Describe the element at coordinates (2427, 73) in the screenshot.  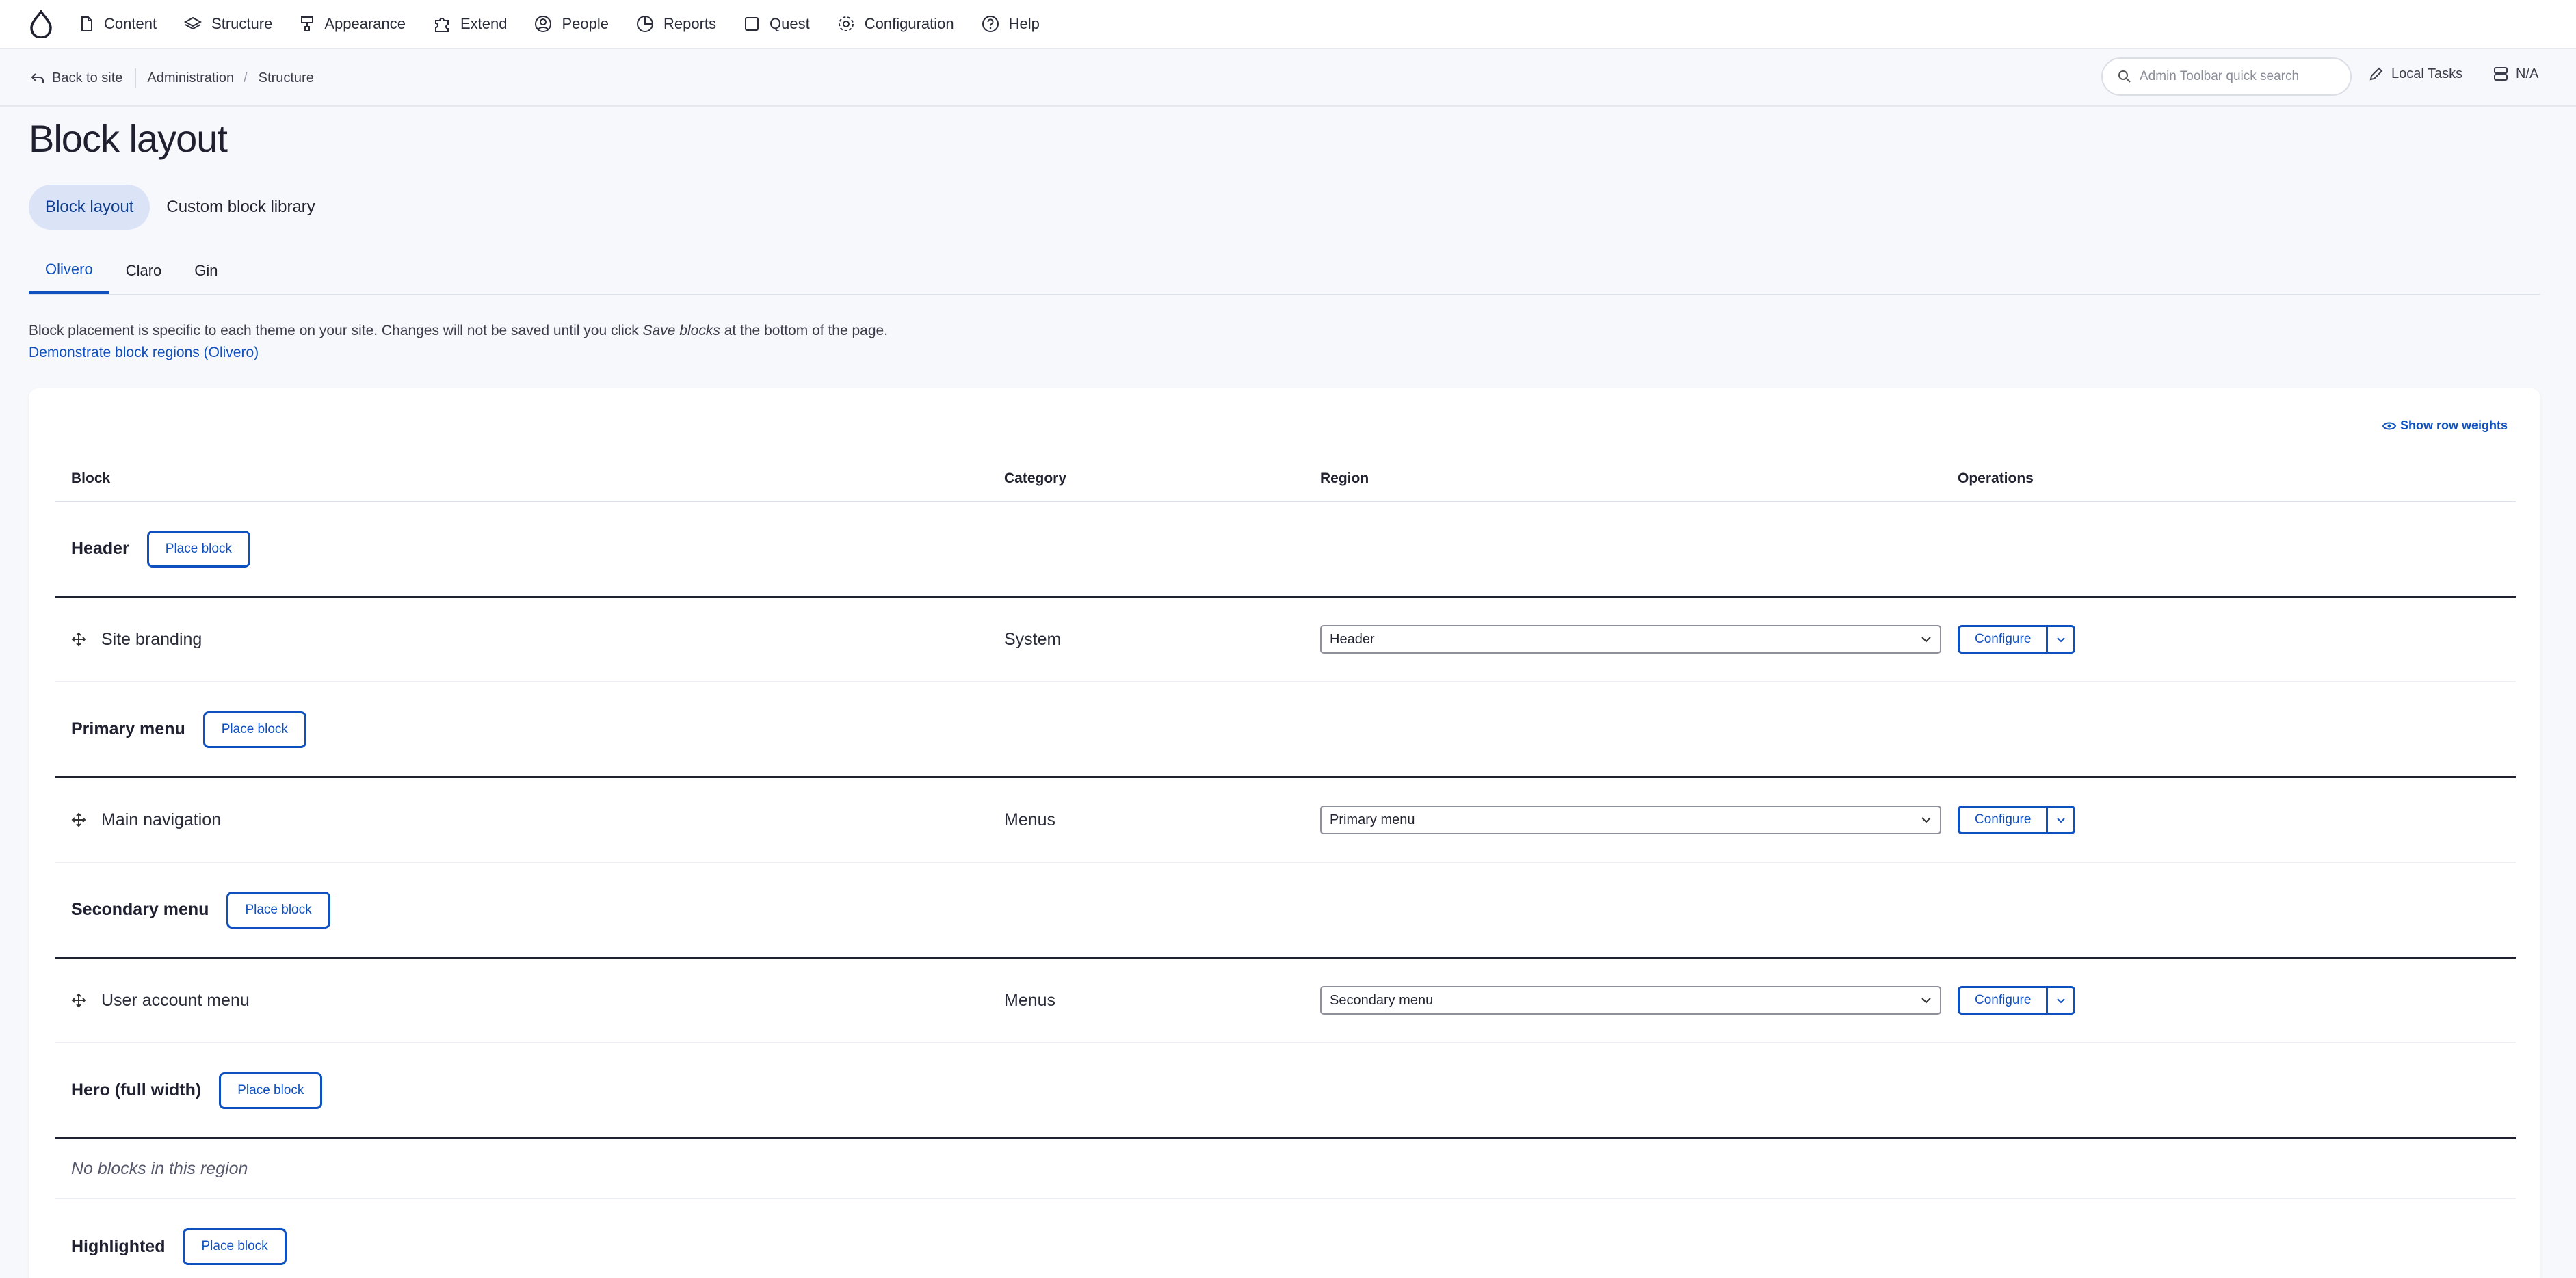
I see `local-tasks-label: Local Tasks` at that location.